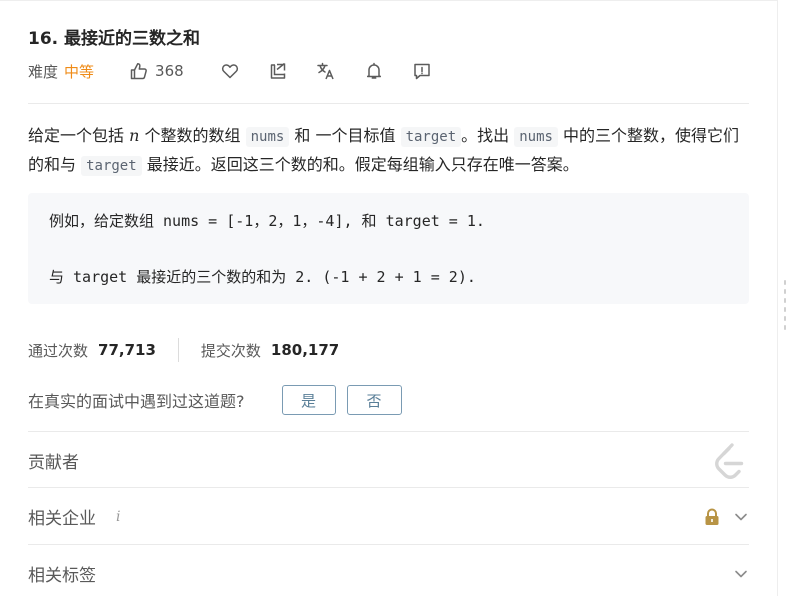  What do you see at coordinates (305, 350) in the screenshot?
I see `submitted-value: 180,177` at bounding box center [305, 350].